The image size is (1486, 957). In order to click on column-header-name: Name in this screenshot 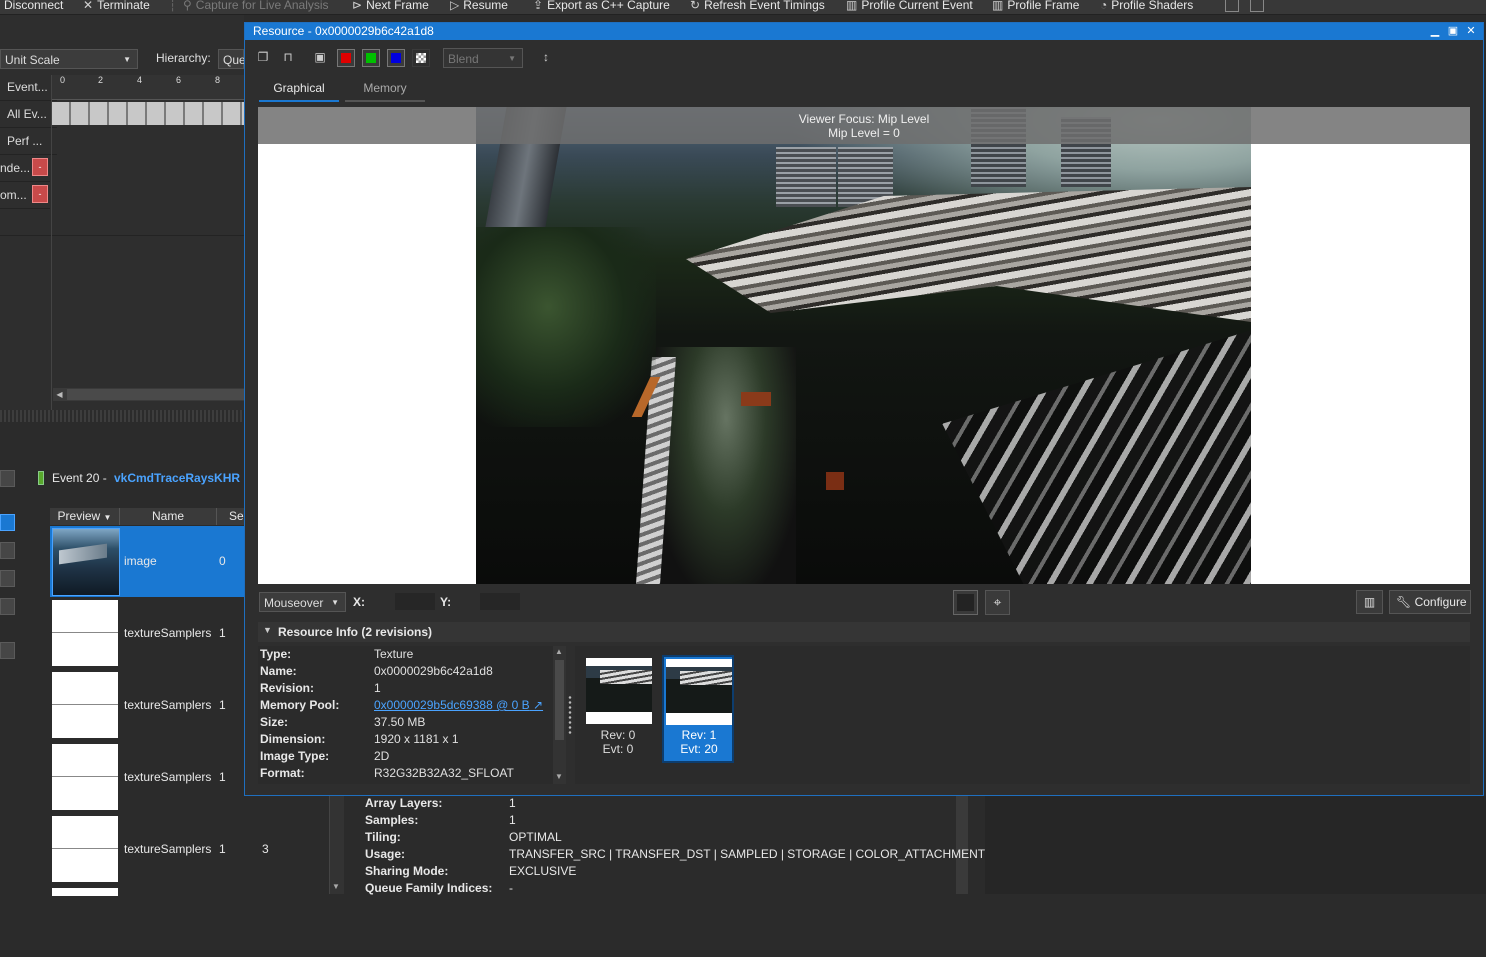, I will do `click(168, 516)`.